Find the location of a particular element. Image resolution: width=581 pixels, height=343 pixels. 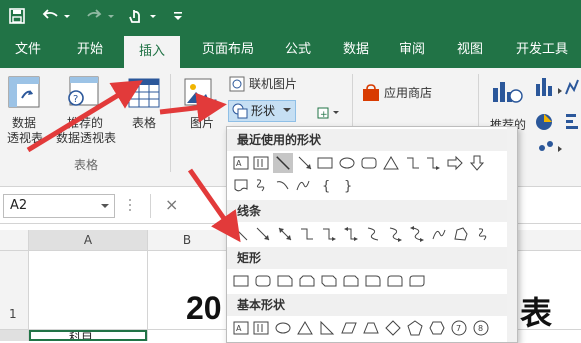

arrow-to-line-shape is located at coordinates (214, 205).